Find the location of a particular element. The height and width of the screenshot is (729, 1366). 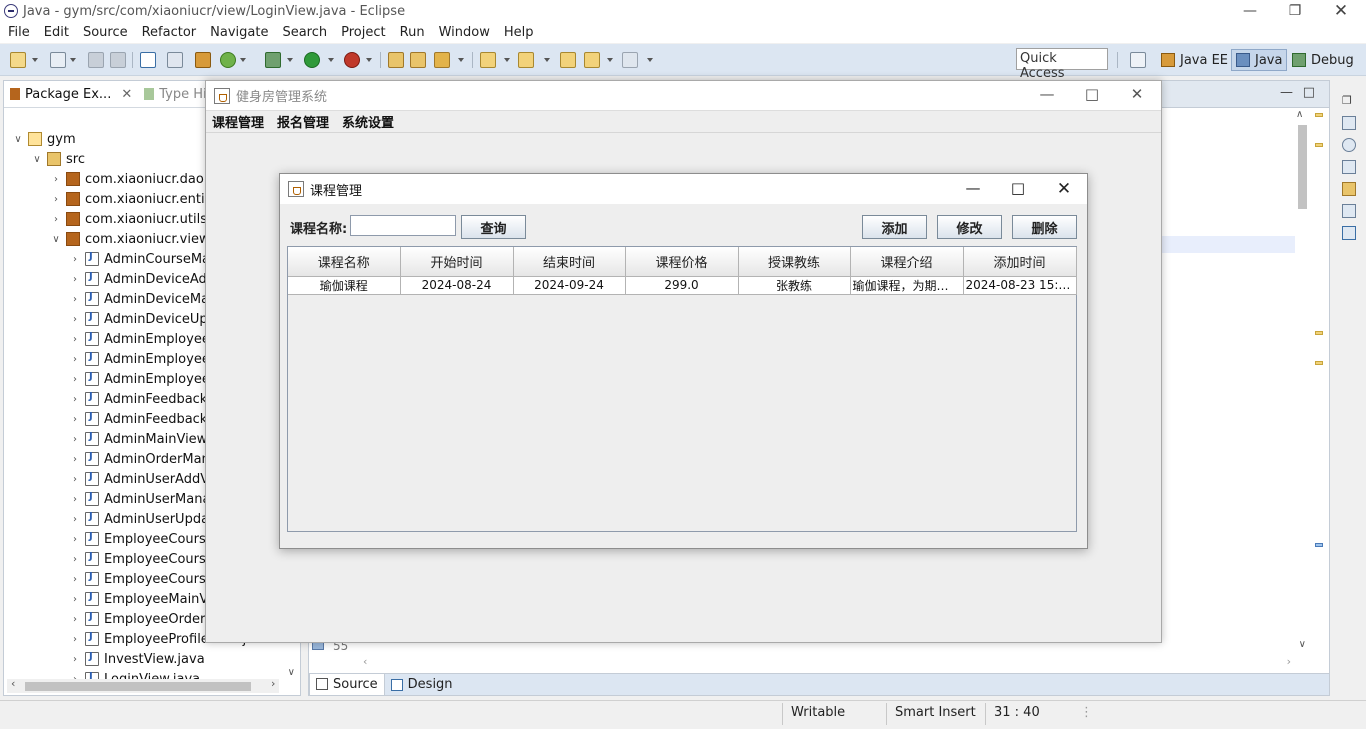

menu-source: Source is located at coordinates (105, 32).